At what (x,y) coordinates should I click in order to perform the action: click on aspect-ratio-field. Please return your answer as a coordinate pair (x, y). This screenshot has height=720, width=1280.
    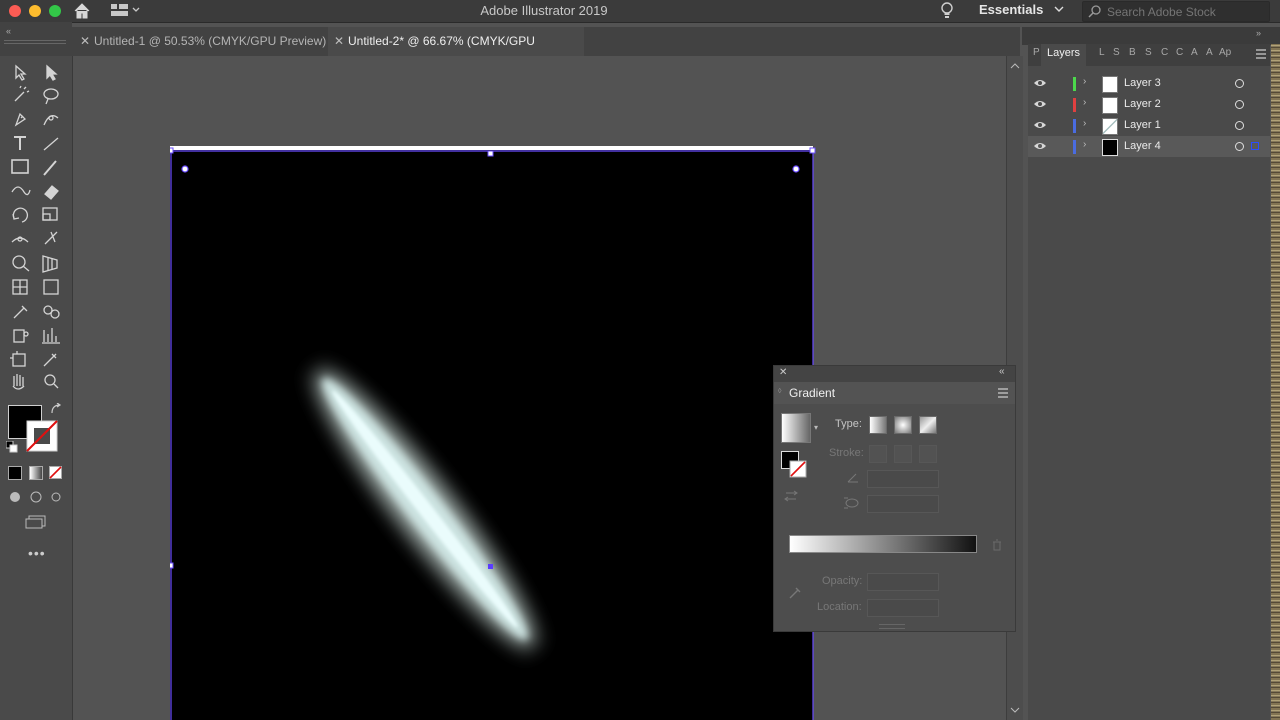
    Looking at the image, I should click on (903, 504).